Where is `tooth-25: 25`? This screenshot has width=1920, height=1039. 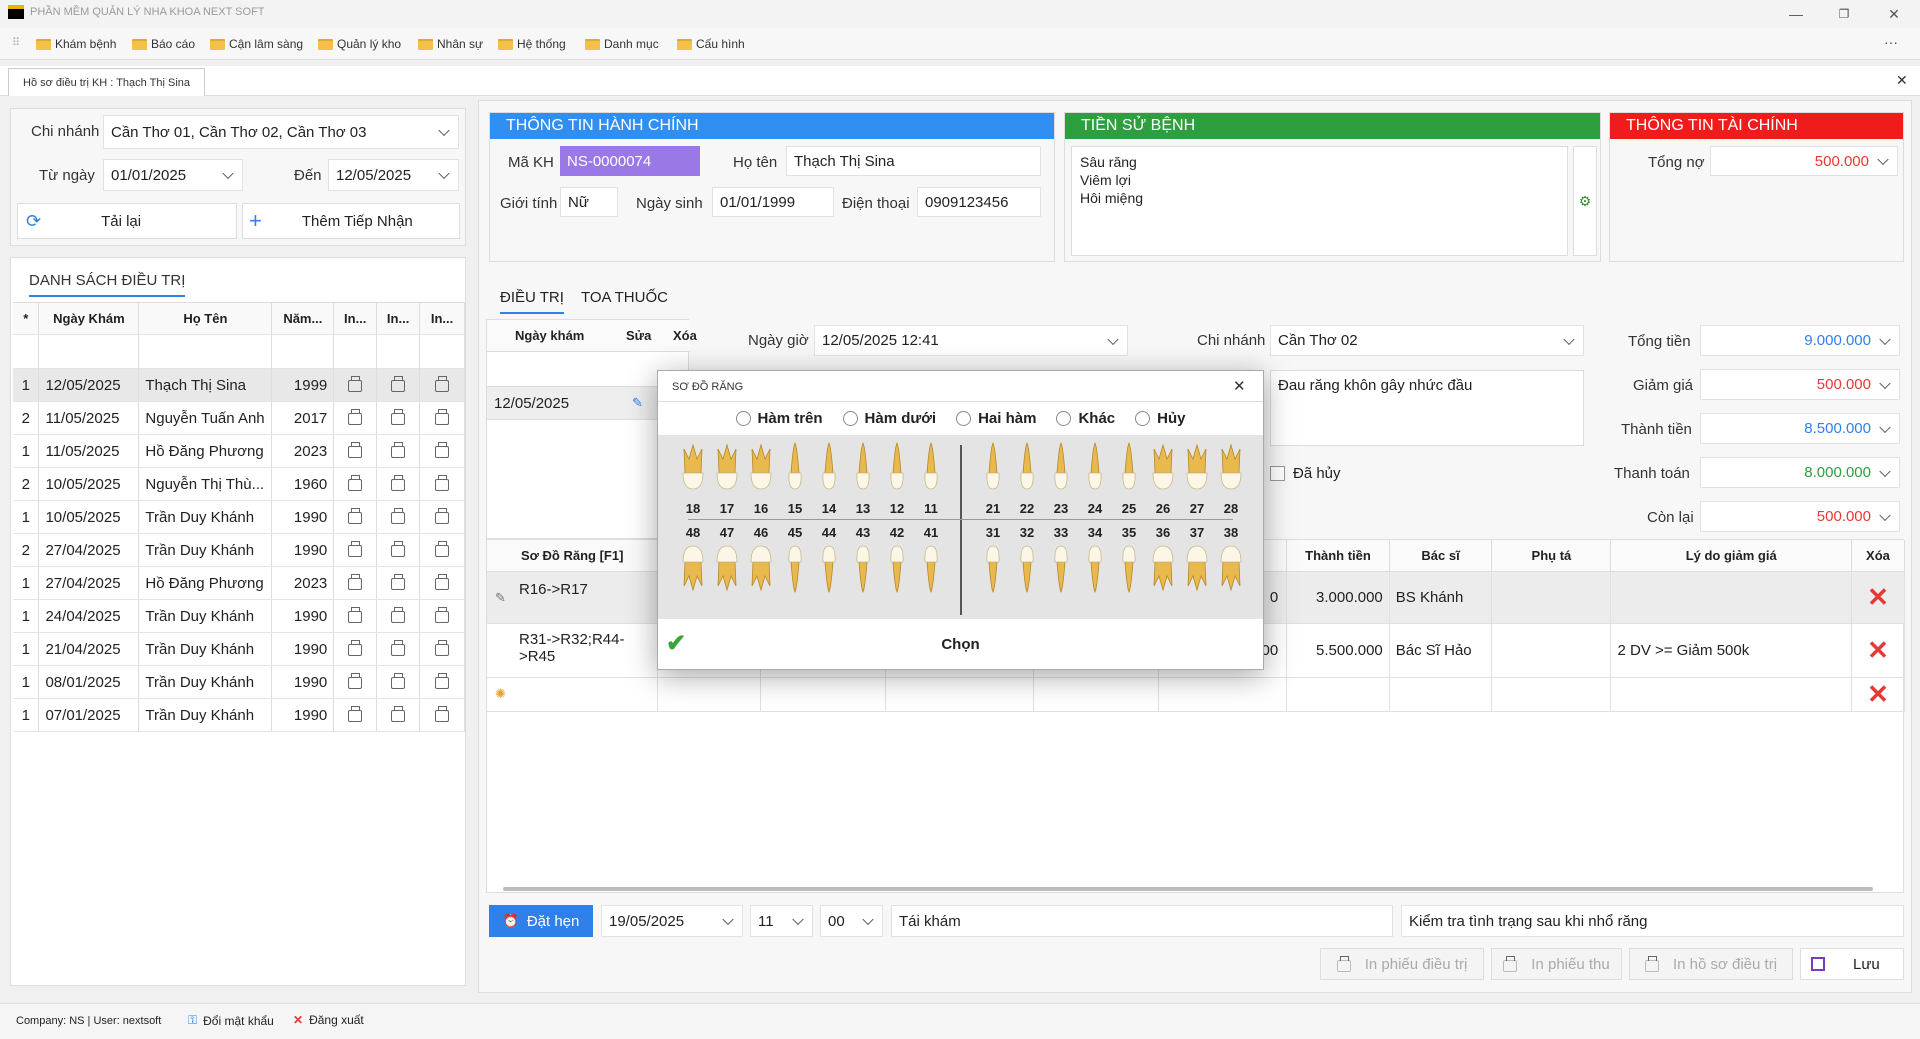
tooth-25: 25 is located at coordinates (1129, 478).